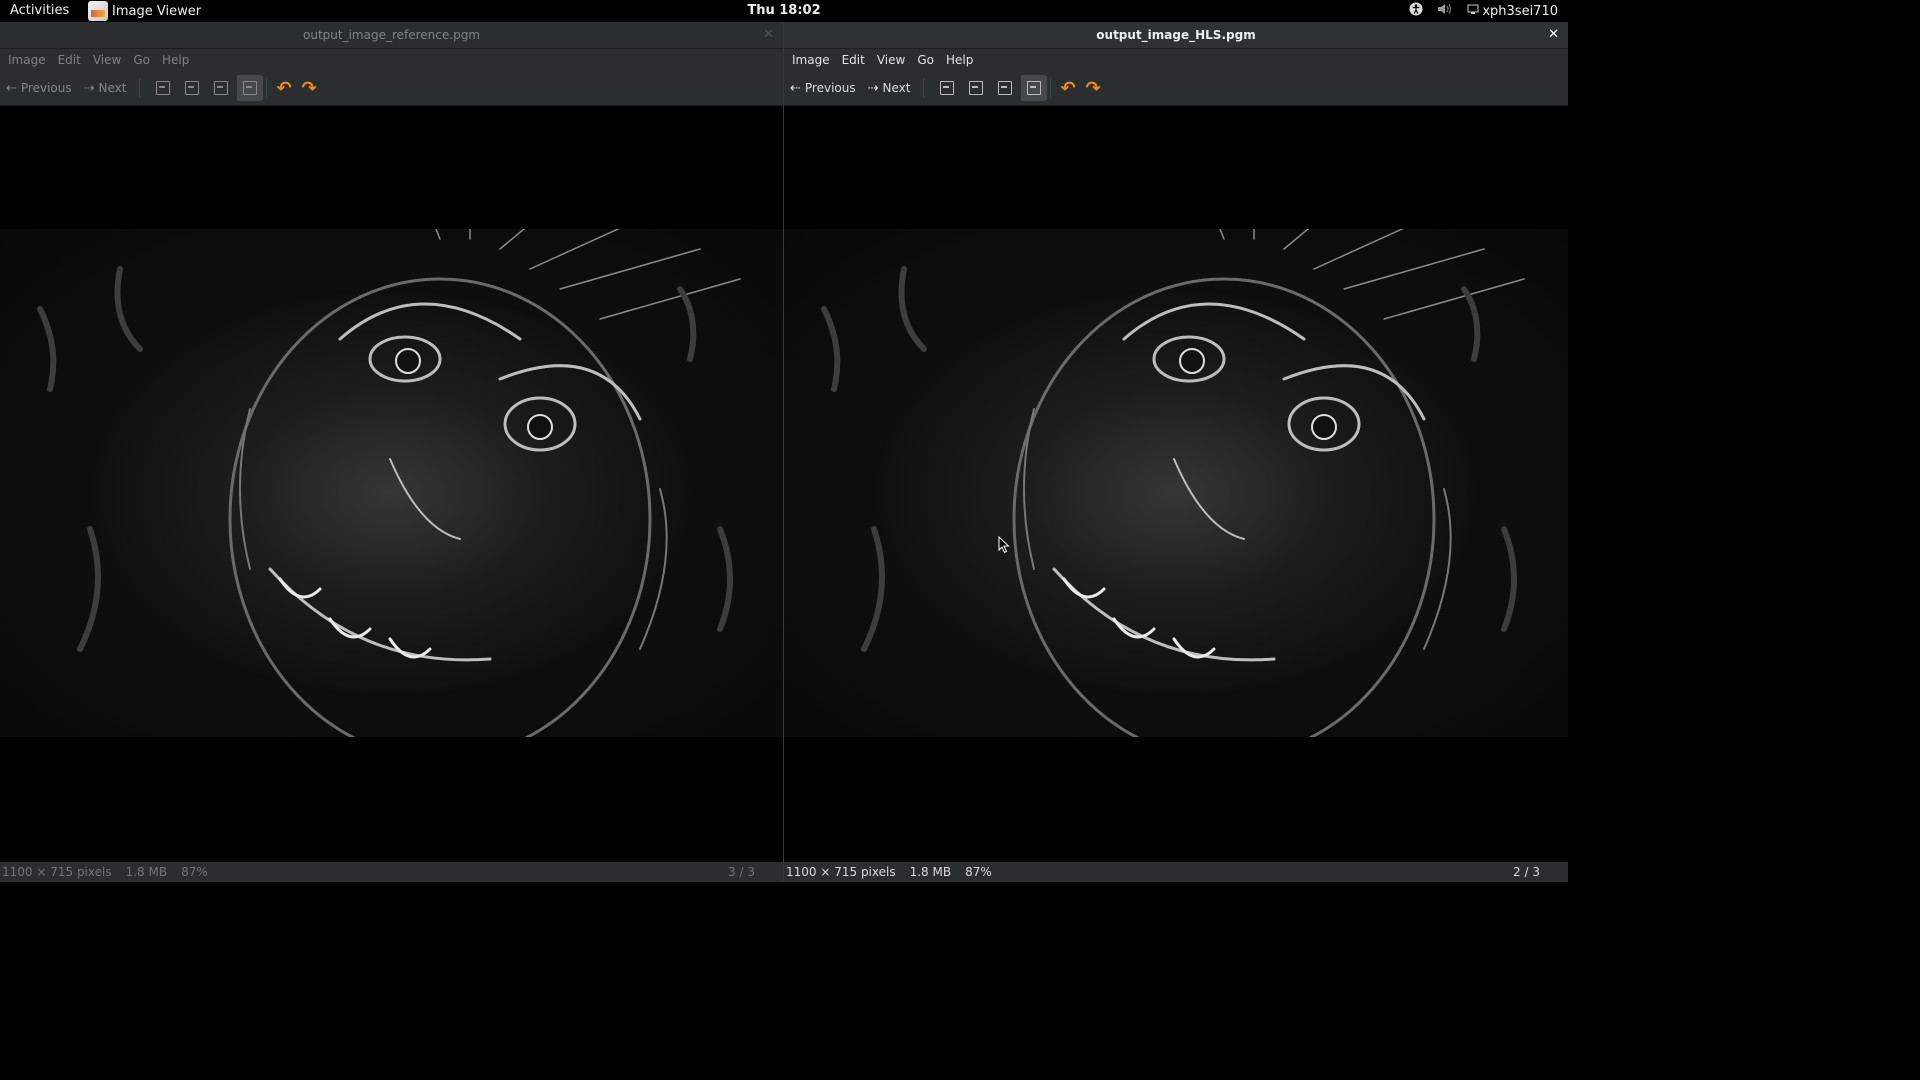  I want to click on network-icon, so click(1473, 11).